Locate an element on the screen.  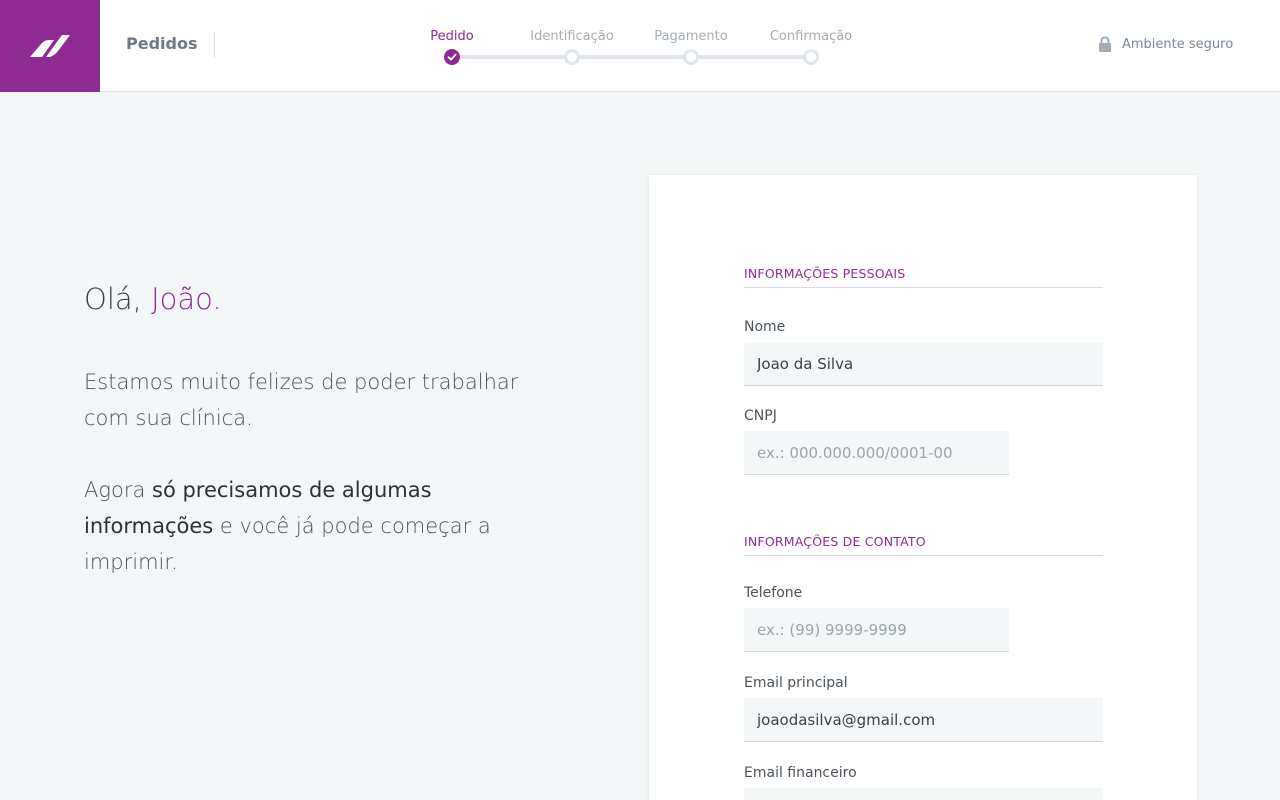
step-label-confirmacao: Confirmação is located at coordinates (811, 36).